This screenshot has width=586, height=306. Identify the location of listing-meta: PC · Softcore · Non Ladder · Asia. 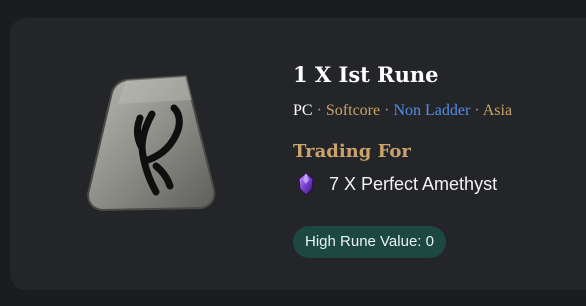
(402, 111).